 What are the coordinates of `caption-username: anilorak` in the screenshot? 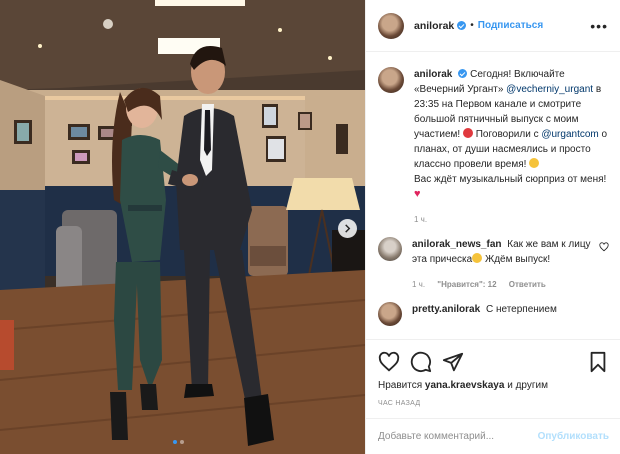 It's located at (433, 74).